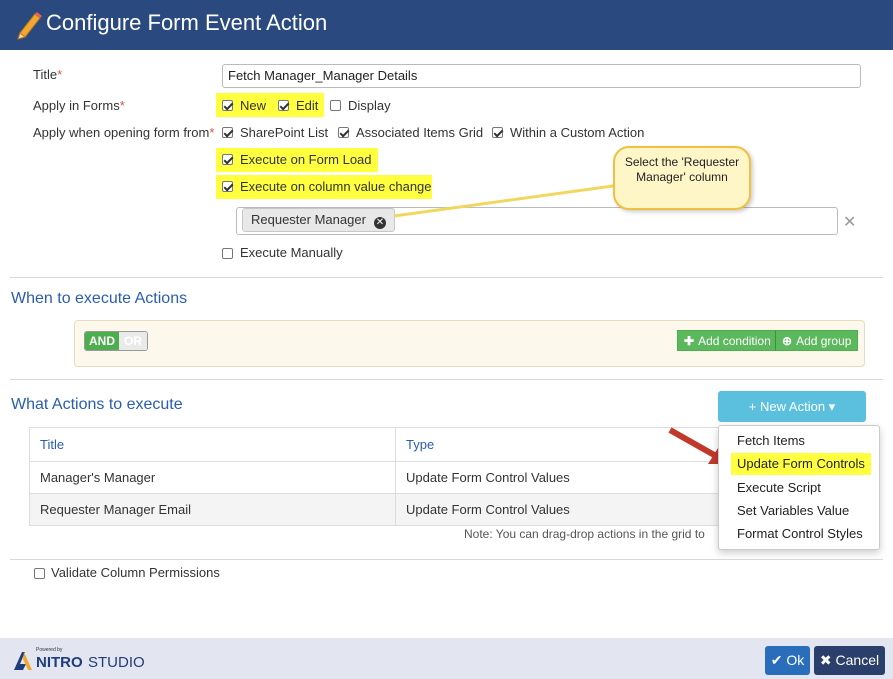  Describe the element at coordinates (307, 105) in the screenshot. I see `edit-label: Edit` at that location.